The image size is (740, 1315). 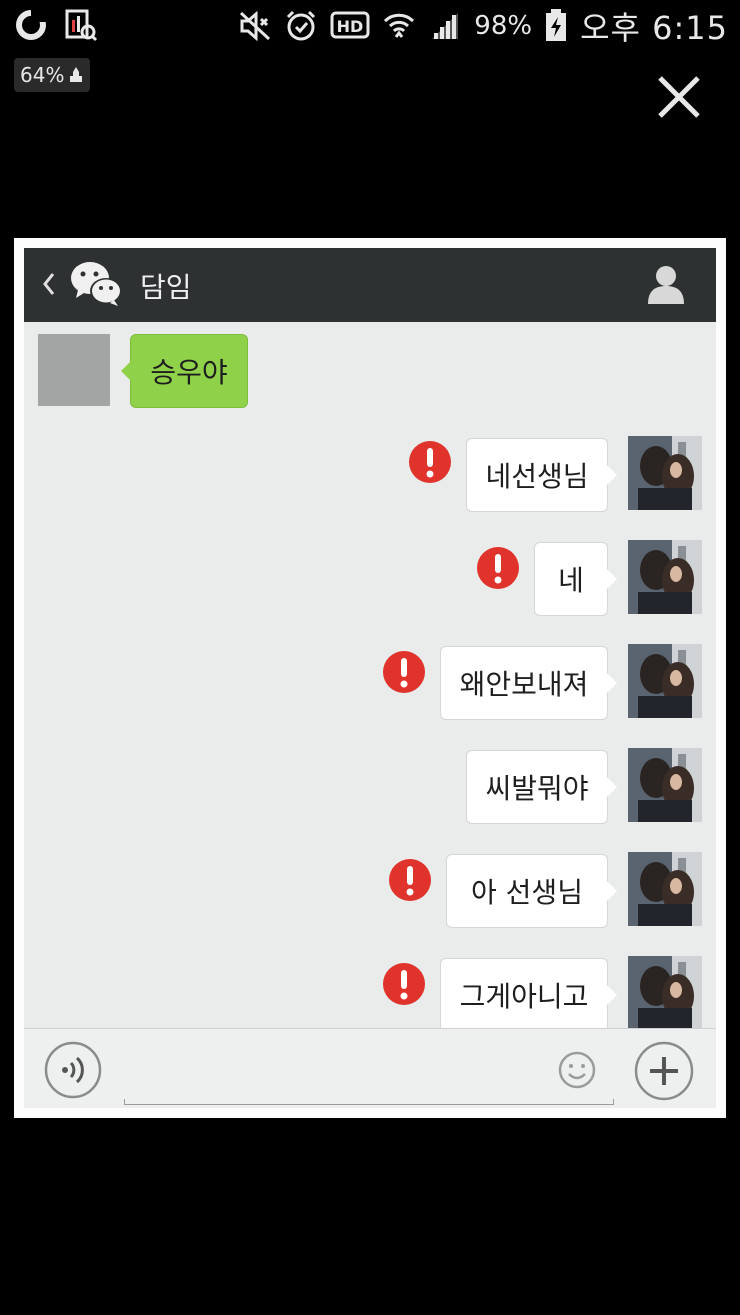 What do you see at coordinates (445, 26) in the screenshot?
I see `signal-icon` at bounding box center [445, 26].